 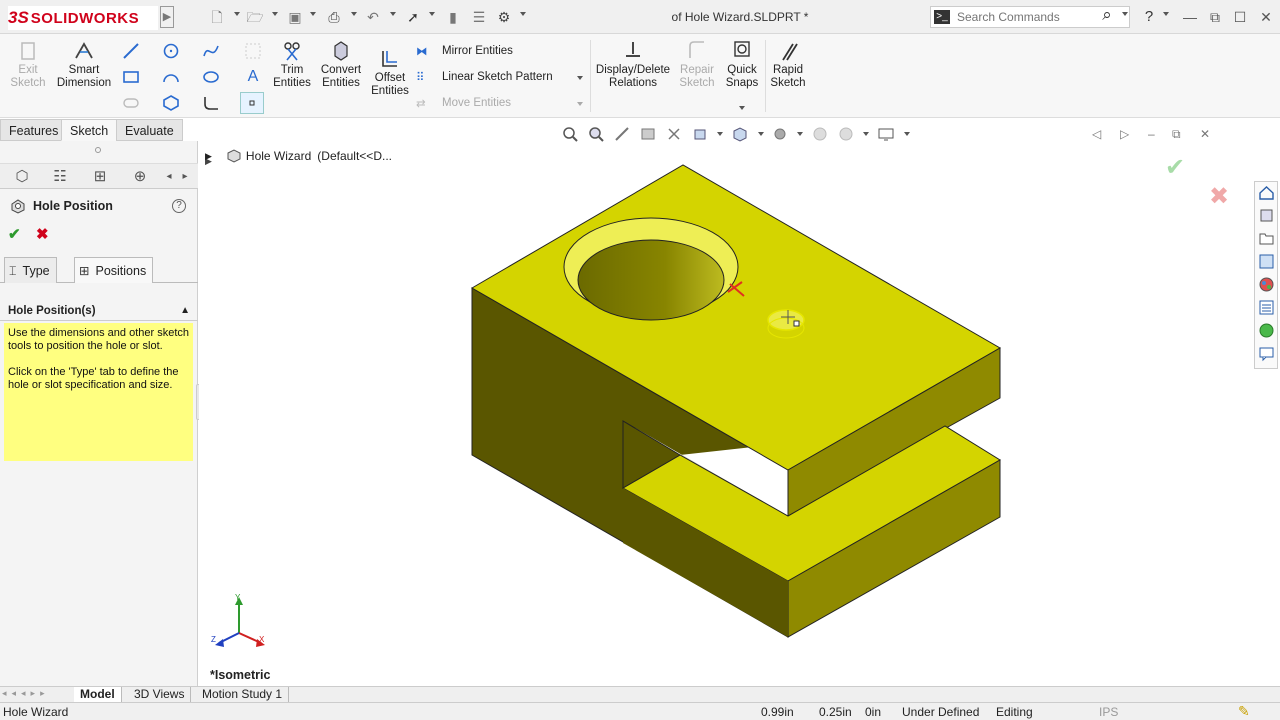 I want to click on slot-icon, so click(x=131, y=103).